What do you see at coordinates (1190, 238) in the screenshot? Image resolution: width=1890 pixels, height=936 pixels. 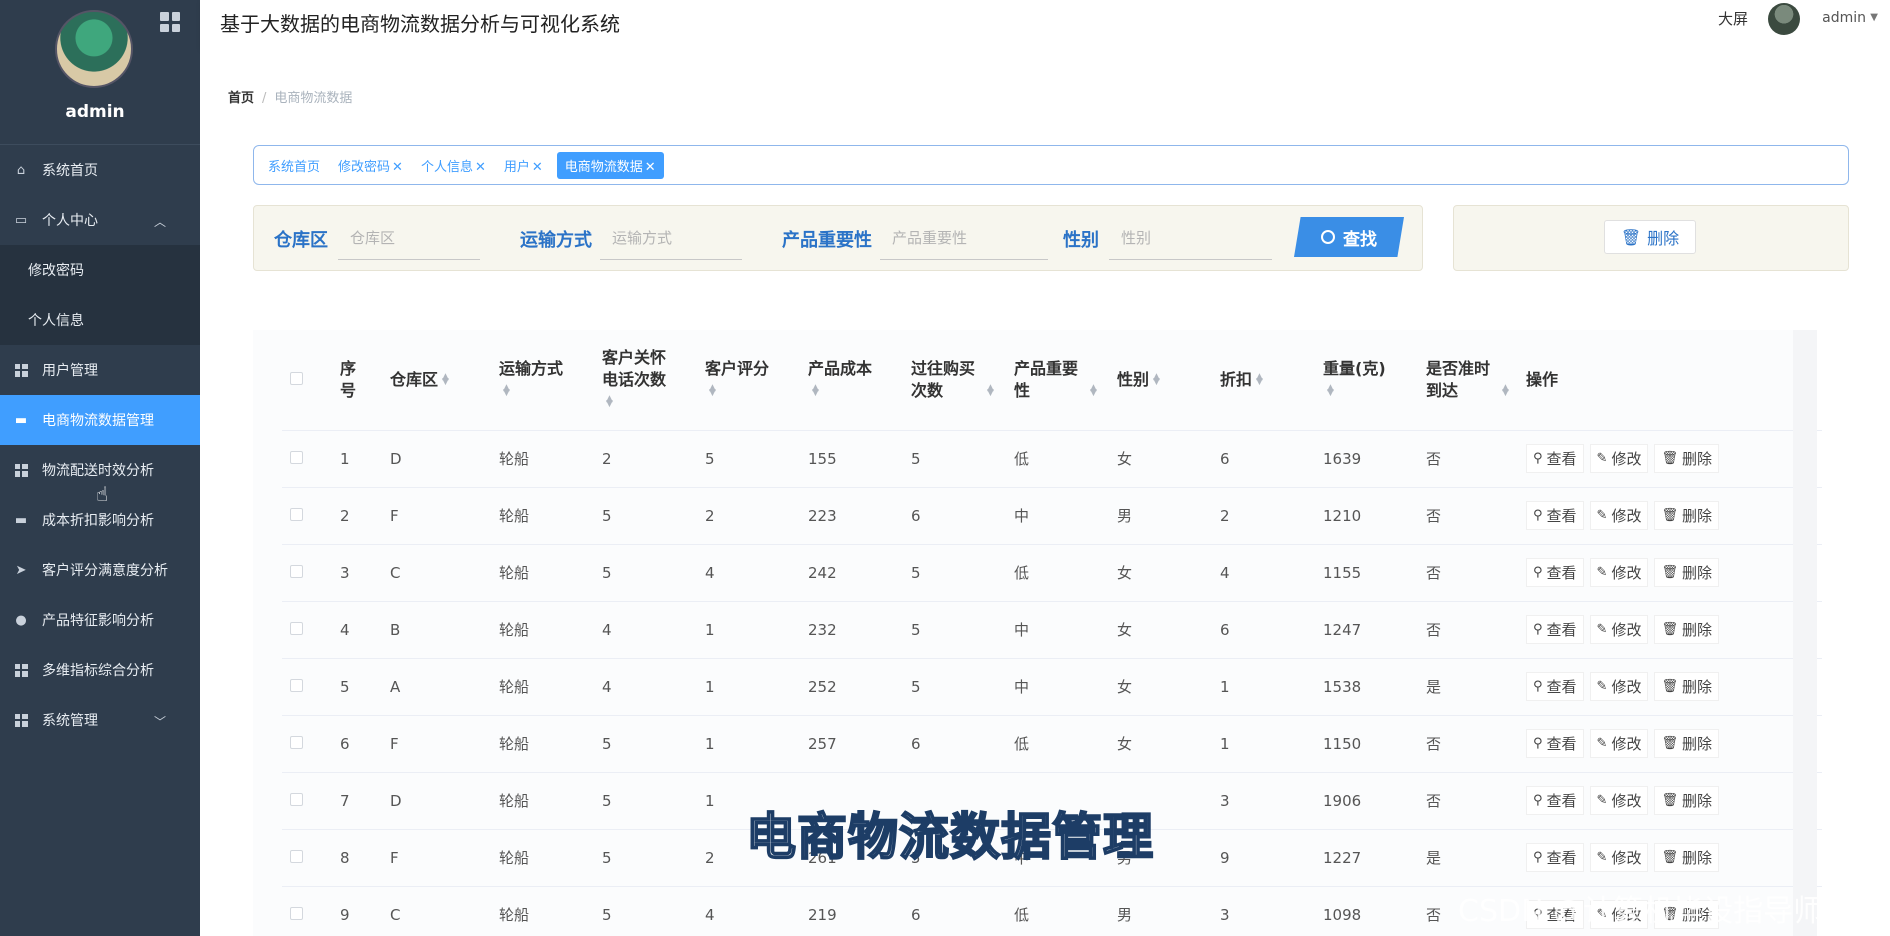 I see `gender-input` at bounding box center [1190, 238].